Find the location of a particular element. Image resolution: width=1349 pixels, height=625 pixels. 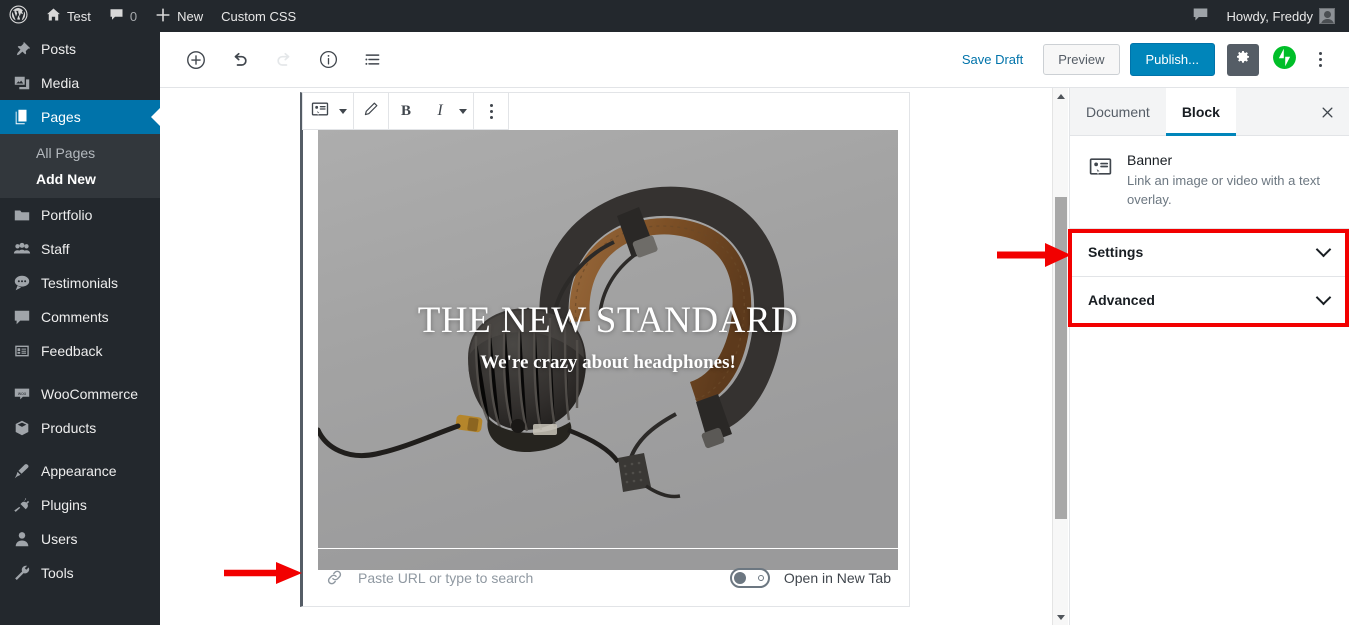

sidebar-item-add-new: Add New is located at coordinates (80, 179).